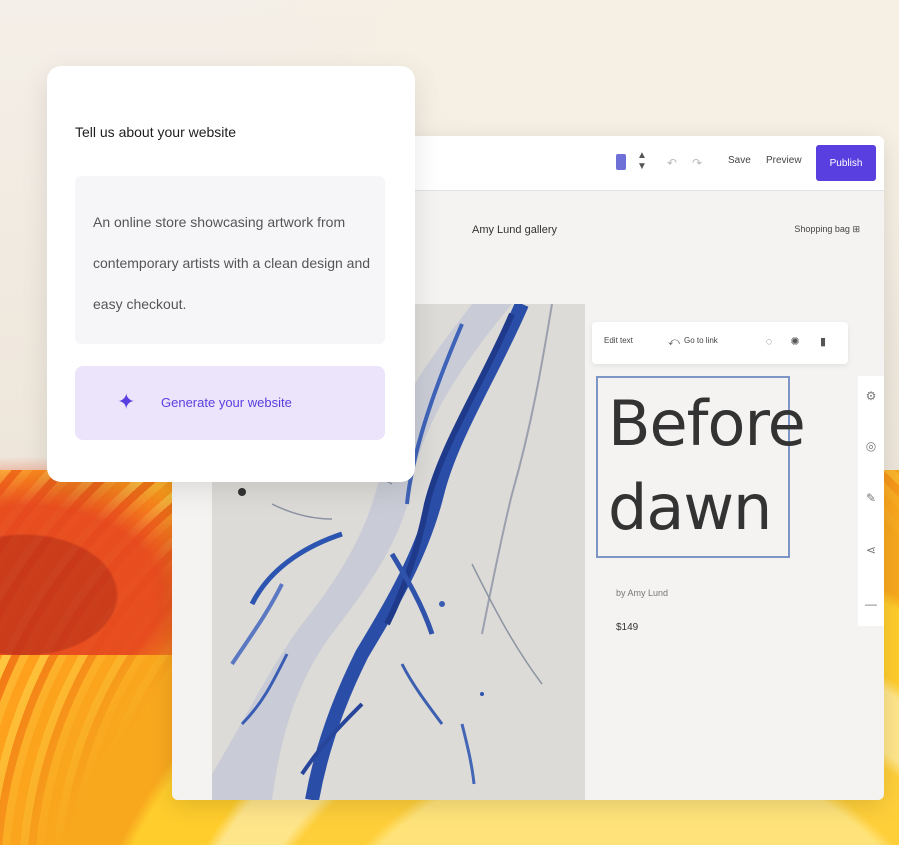 The height and width of the screenshot is (845, 899). I want to click on generate-website-button: ✦ Generate your website, so click(230, 403).